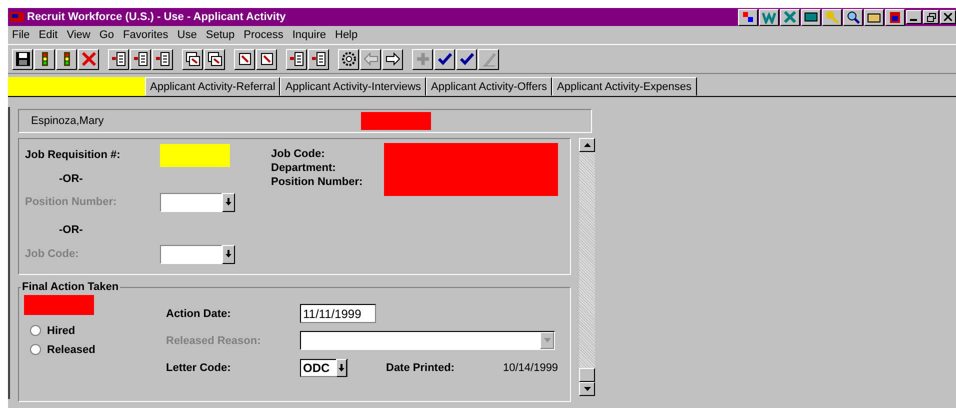 This screenshot has width=956, height=408. I want to click on date-field: 11/11/1999, so click(338, 313).